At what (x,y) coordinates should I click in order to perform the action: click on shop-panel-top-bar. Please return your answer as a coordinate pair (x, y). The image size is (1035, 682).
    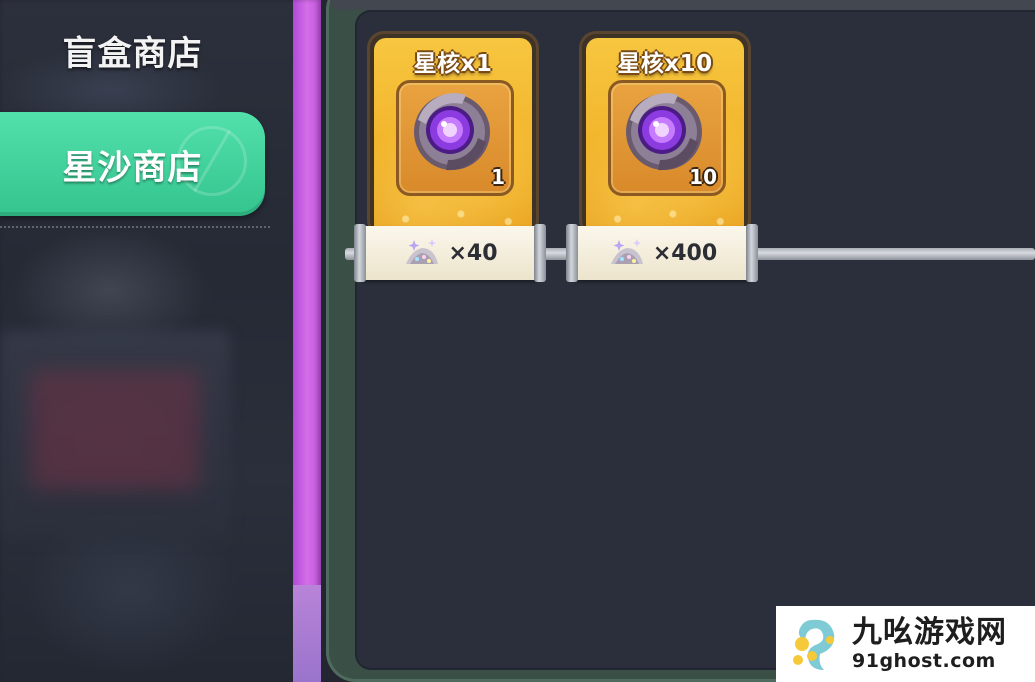
    Looking at the image, I should click on (682, 5).